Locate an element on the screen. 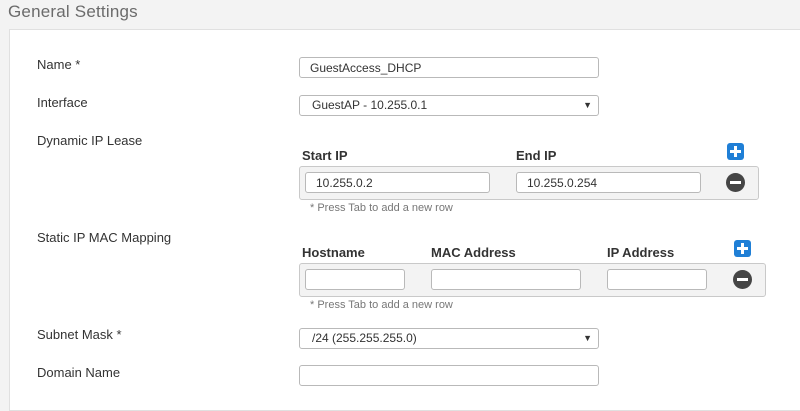 The image size is (800, 411). static-mapping-label: Static IP MAC Mapping is located at coordinates (104, 237).